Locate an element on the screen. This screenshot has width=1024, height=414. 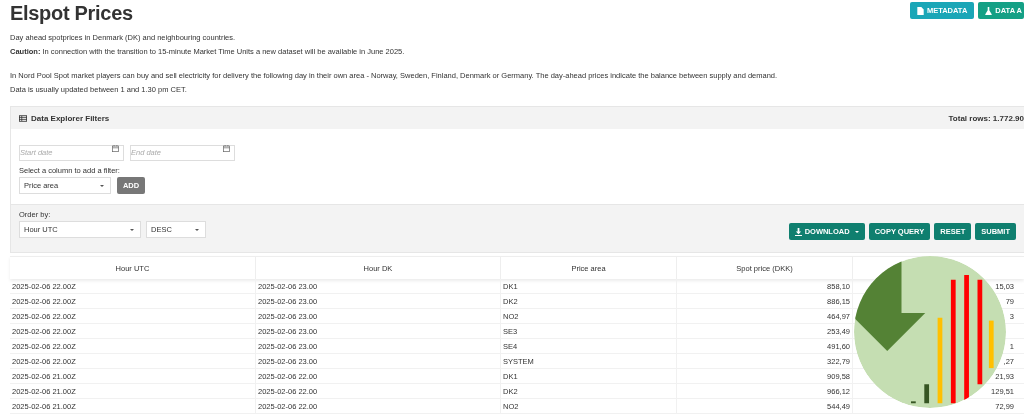
document-icon is located at coordinates (920, 10).